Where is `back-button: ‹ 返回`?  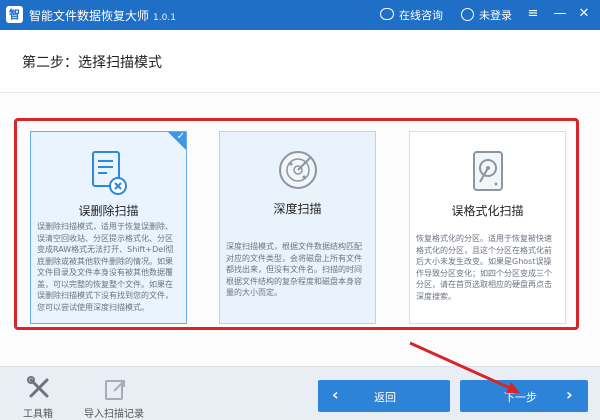 back-button: ‹ 返回 is located at coordinates (384, 396).